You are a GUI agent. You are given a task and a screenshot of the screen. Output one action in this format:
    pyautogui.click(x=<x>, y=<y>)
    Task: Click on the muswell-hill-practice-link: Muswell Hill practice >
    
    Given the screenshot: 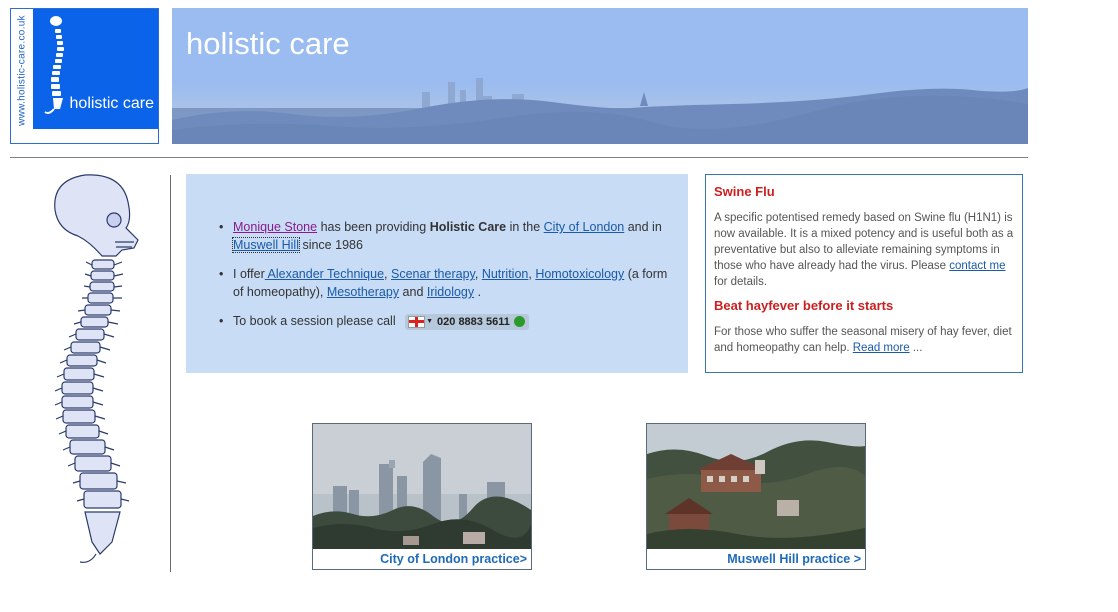 What is the action you would take?
    pyautogui.click(x=794, y=559)
    